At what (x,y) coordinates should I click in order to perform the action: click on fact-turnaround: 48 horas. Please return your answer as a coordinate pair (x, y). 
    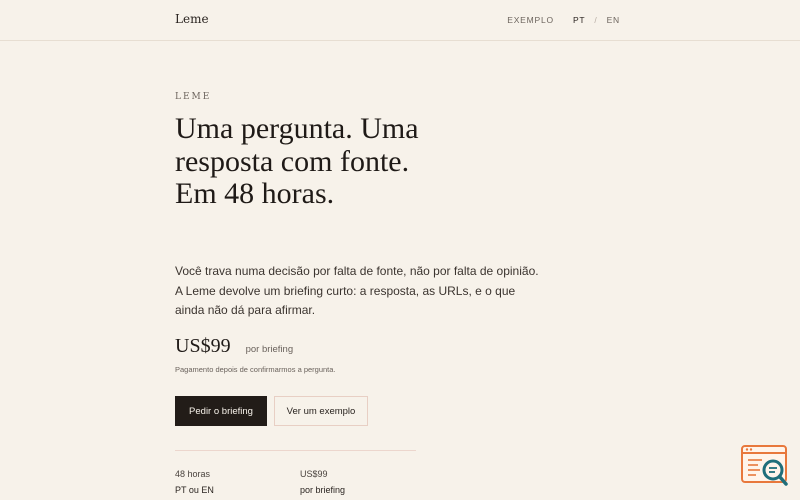
    Looking at the image, I should click on (193, 474).